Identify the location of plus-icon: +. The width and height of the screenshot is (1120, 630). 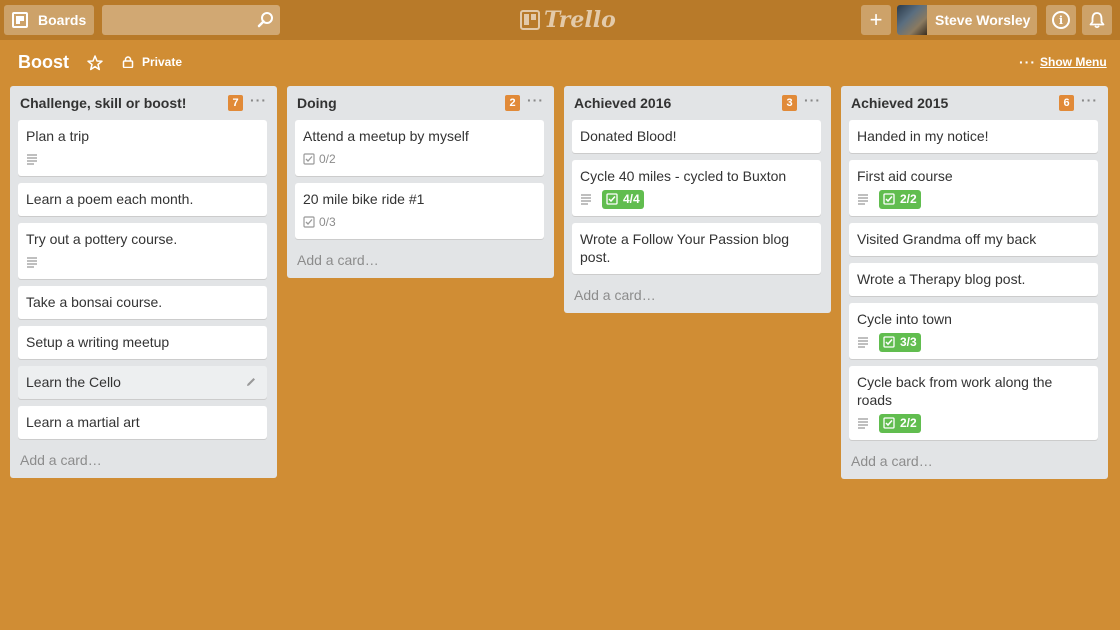
(876, 19).